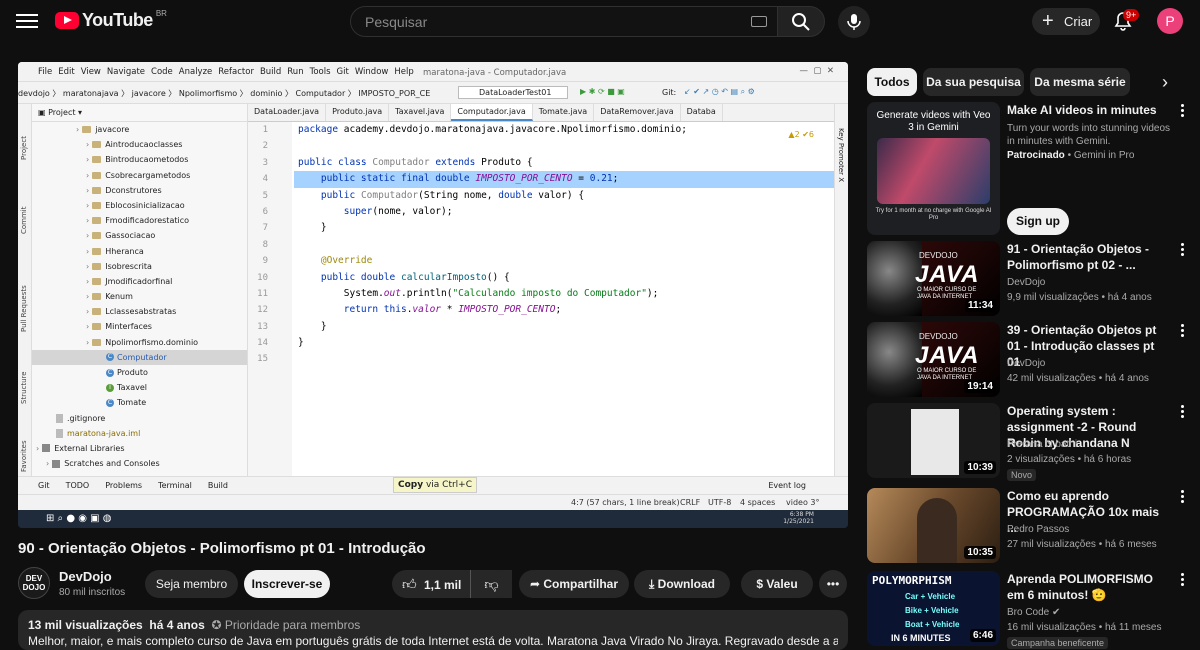 The image size is (1200, 650). What do you see at coordinates (758, 502) in the screenshot?
I see `status-indent: 4 spaces` at bounding box center [758, 502].